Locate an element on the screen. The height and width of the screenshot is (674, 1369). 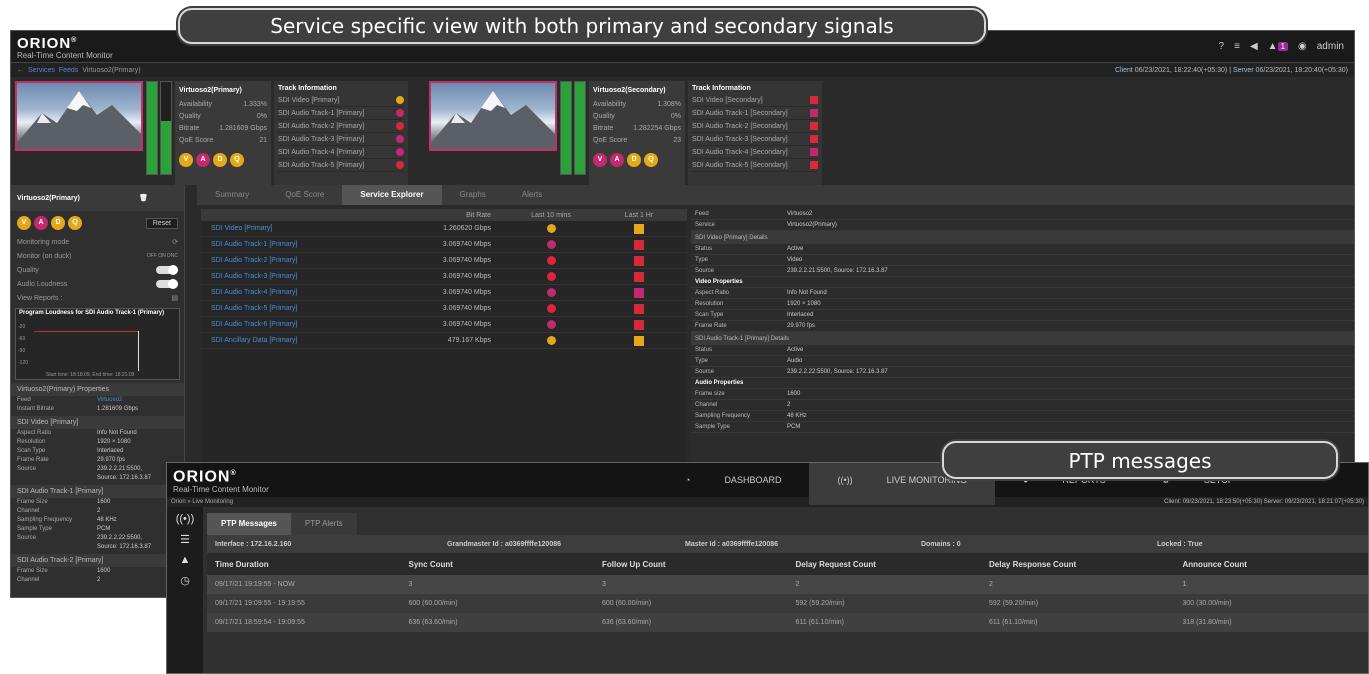
service-link: SDI Audio Track-6 [Primary] is located at coordinates (301, 324).